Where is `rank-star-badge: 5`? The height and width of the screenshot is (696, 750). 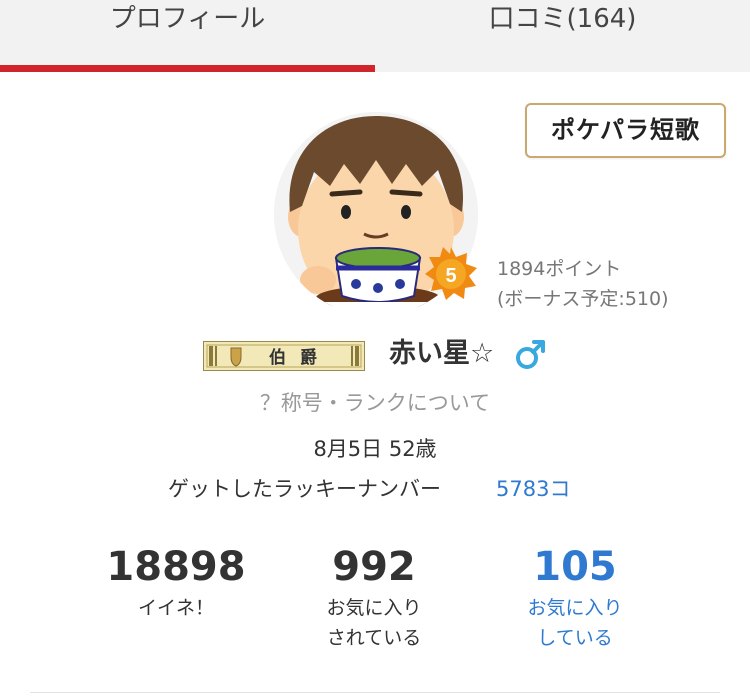 rank-star-badge: 5 is located at coordinates (451, 273).